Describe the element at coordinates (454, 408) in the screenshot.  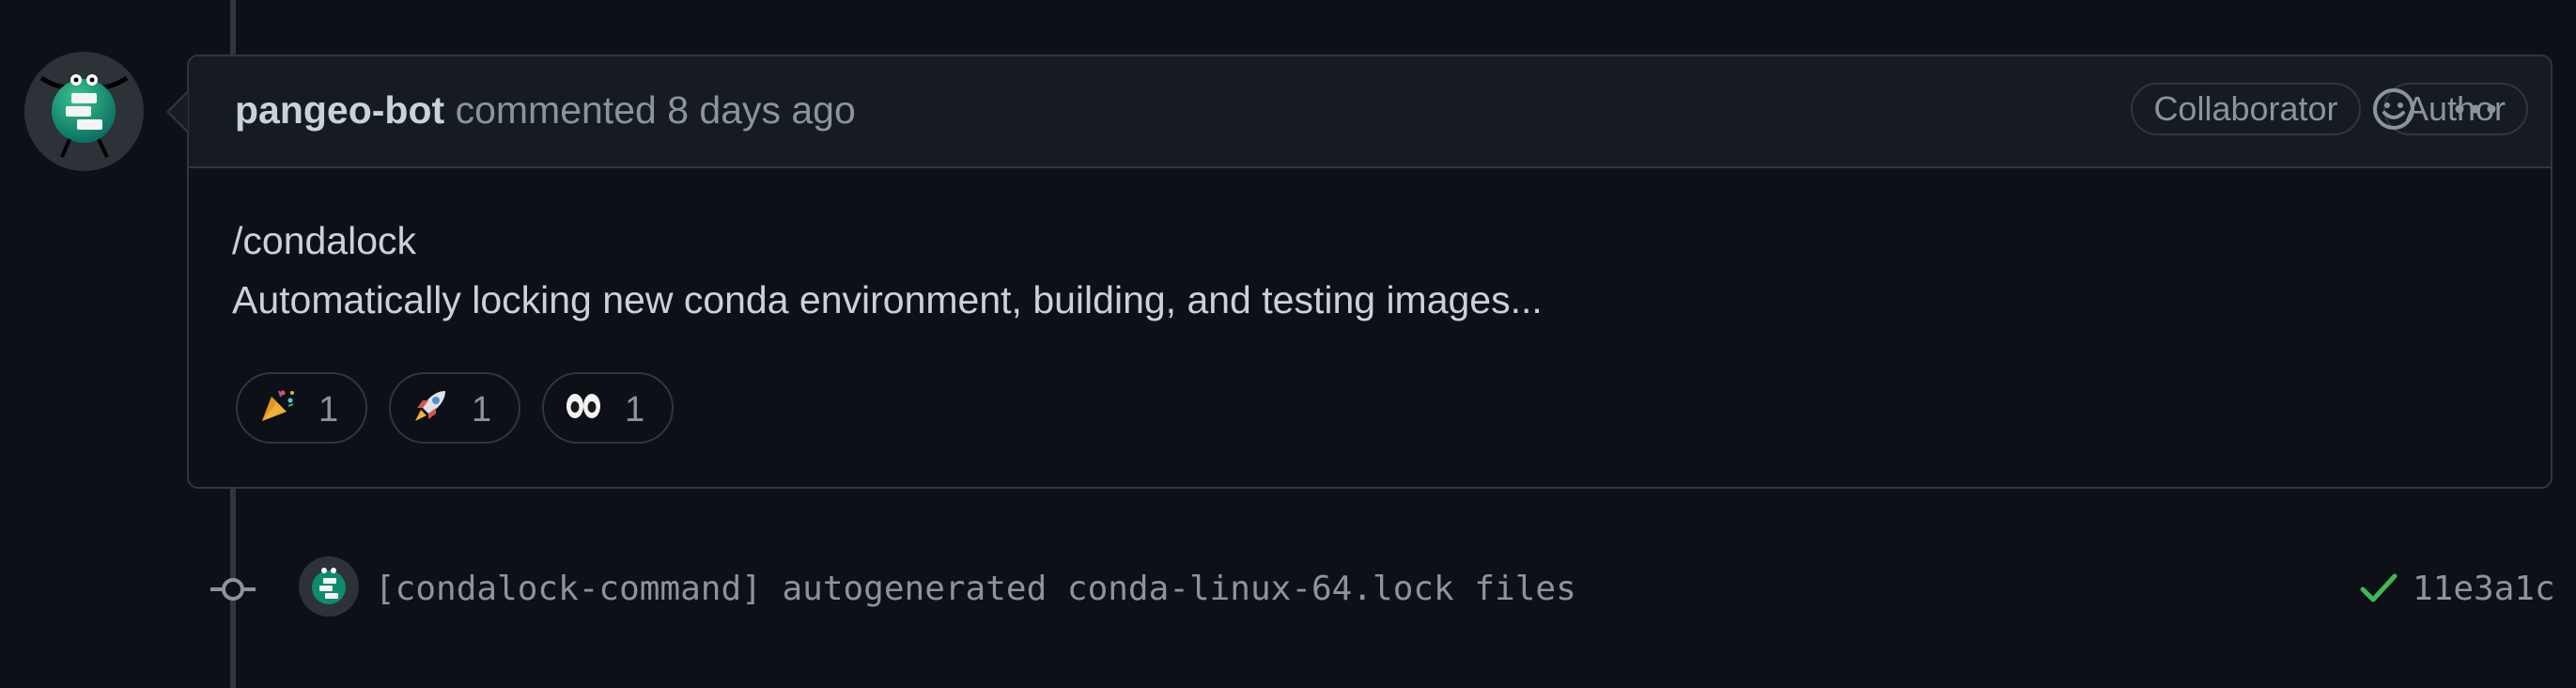
I see `reaction-rocket: 1` at that location.